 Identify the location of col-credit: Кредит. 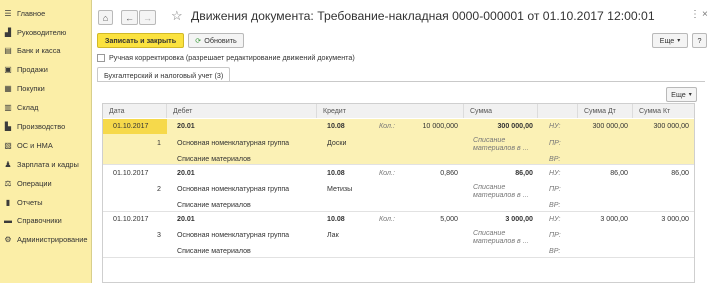
(390, 111).